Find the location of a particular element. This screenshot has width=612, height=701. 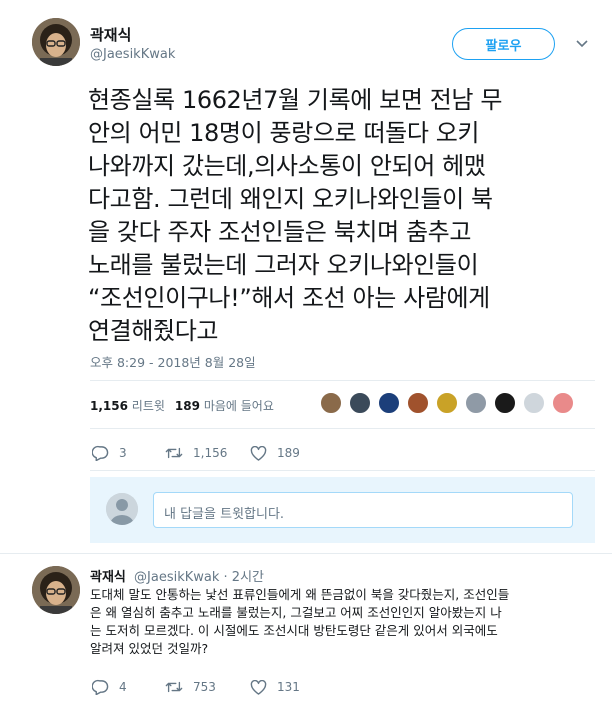

reply-header: 곽재식 @JaesikKwak · 2시간 is located at coordinates (177, 575).